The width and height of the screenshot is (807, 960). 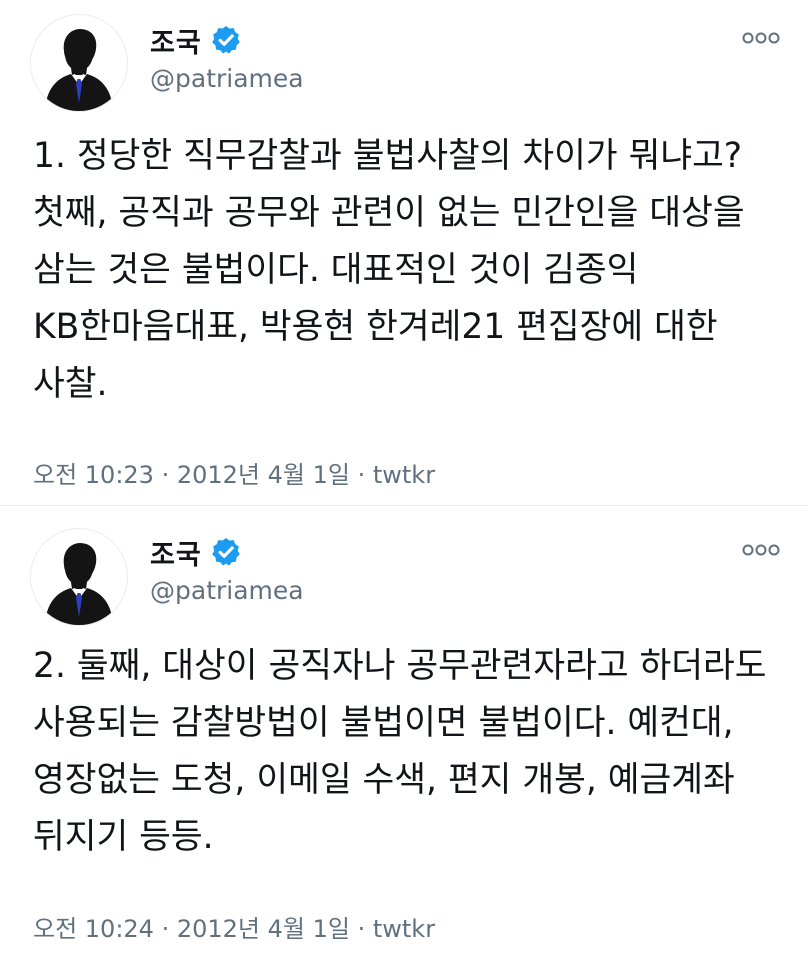 I want to click on tweet-time: 오전 10:23, so click(x=93, y=475).